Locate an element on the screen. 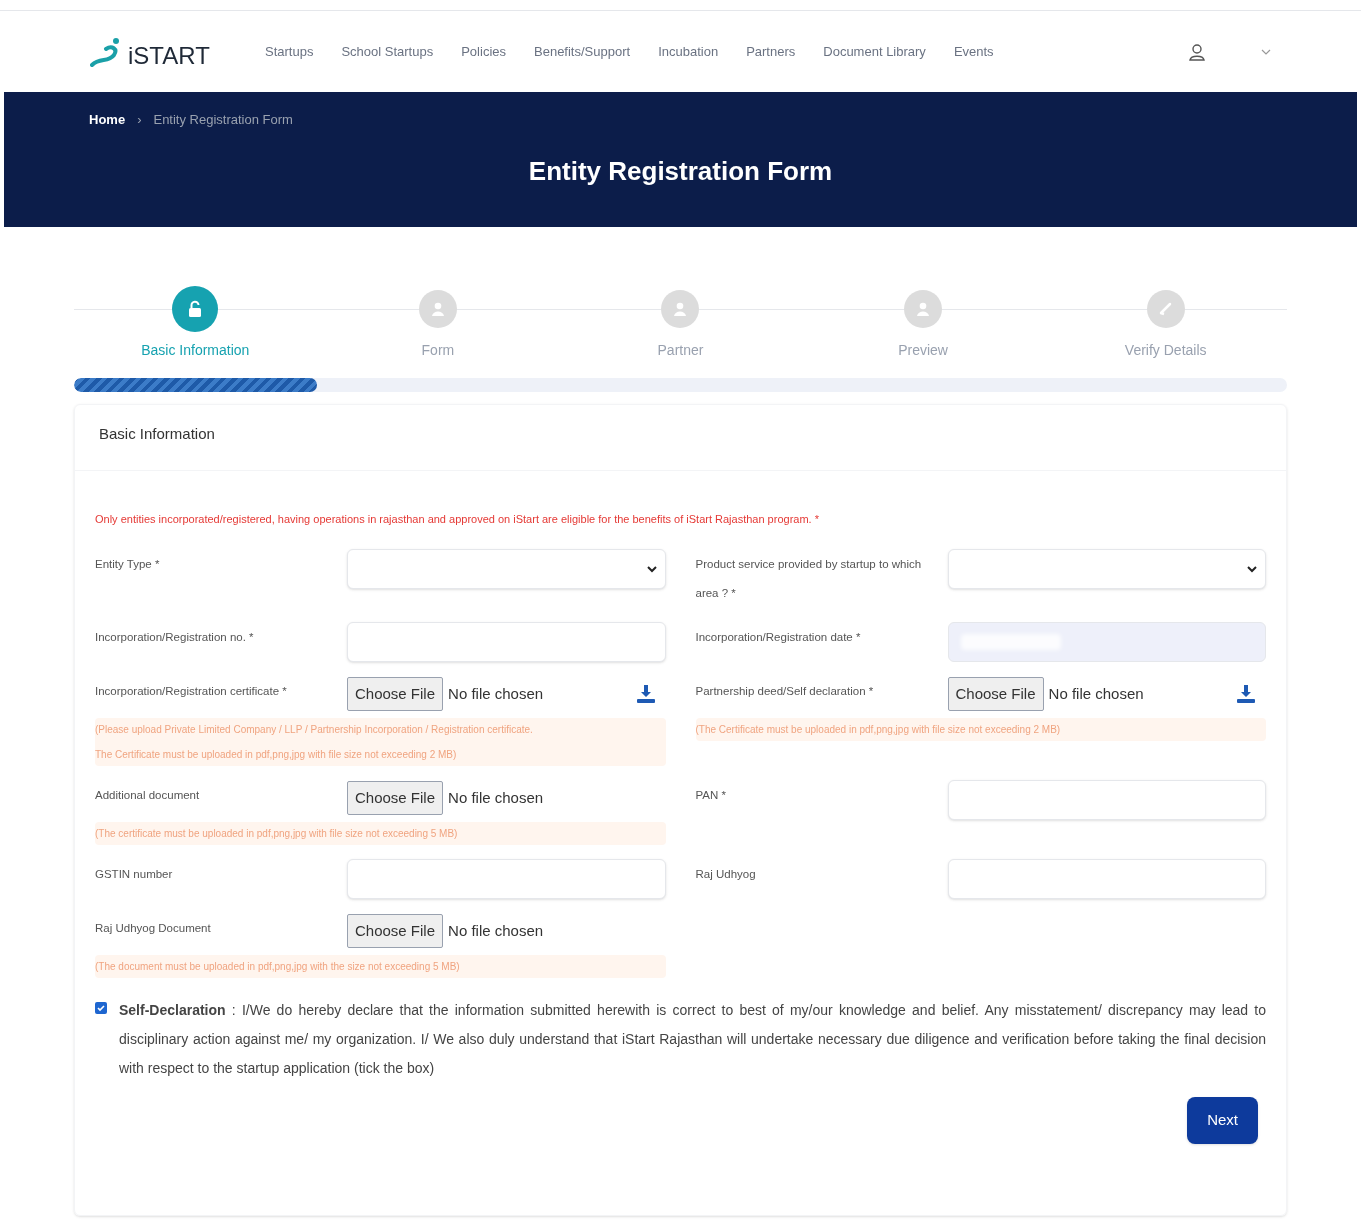 This screenshot has height=1232, width=1361. nav-link: Benefits/Support is located at coordinates (582, 51).